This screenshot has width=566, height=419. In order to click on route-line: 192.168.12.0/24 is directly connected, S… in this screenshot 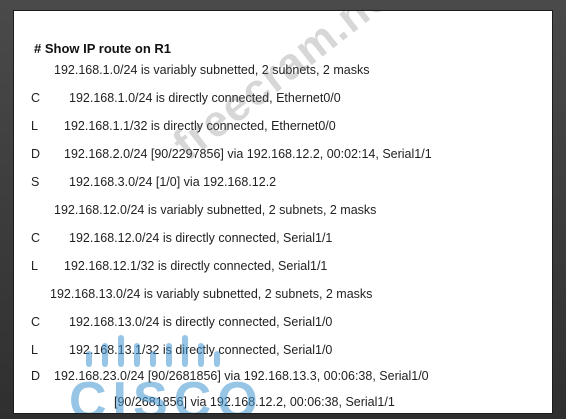, I will do `click(201, 238)`.